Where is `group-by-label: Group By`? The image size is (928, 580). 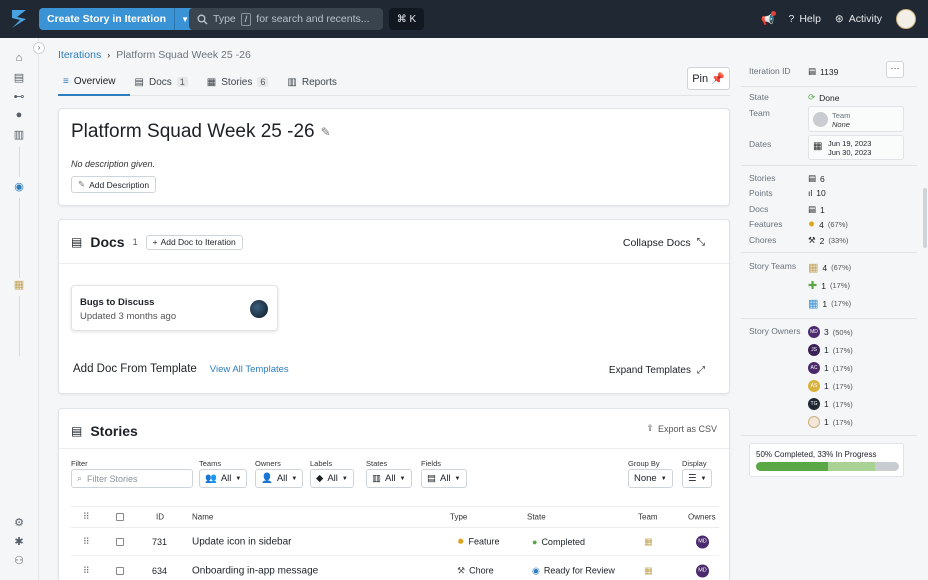
group-by-label: Group By is located at coordinates (644, 463).